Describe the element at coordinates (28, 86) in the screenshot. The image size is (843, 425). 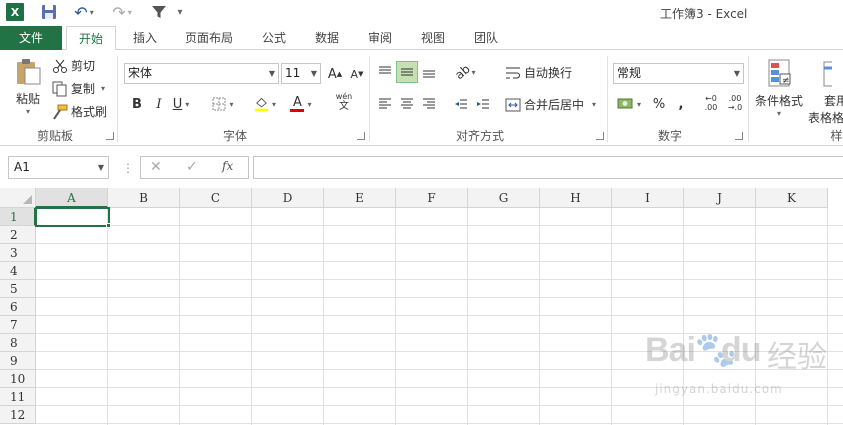
I see `paste-button: 粘贴 ▾` at that location.